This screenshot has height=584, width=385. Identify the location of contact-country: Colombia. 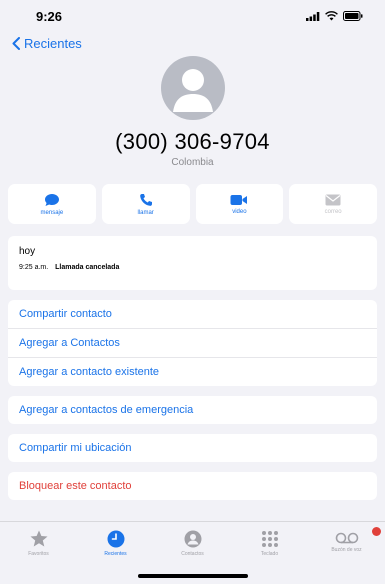
(192, 162).